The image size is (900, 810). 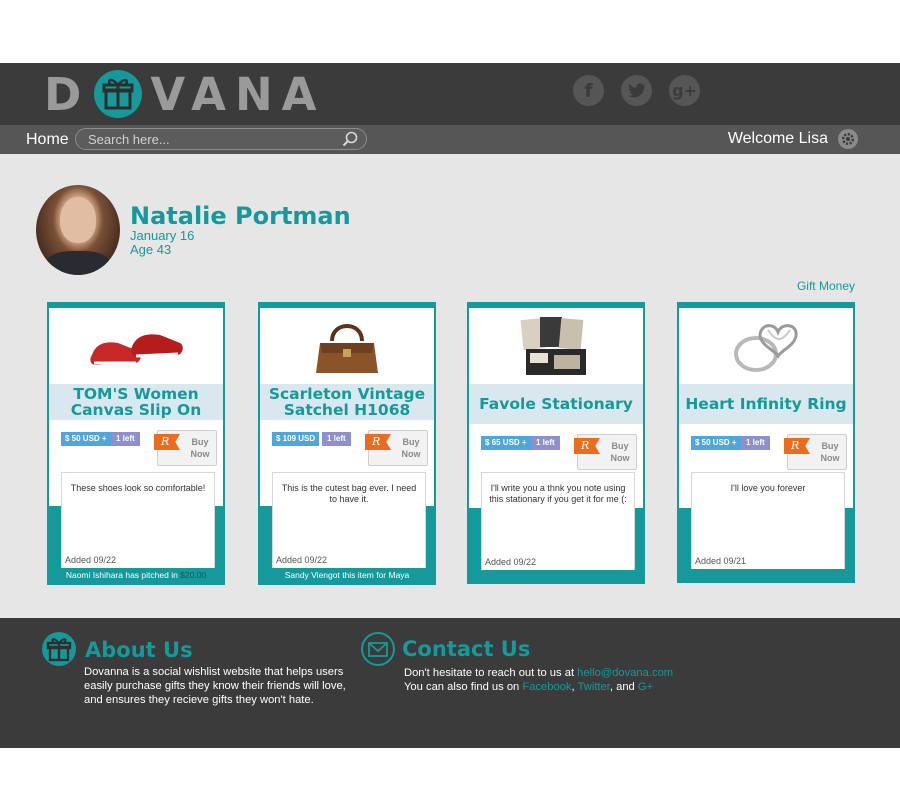 I want to click on google-plus-link: G+, so click(x=645, y=687).